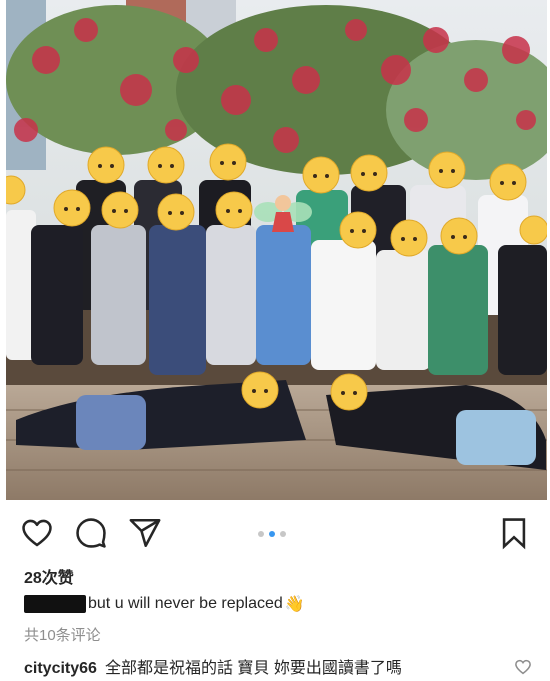 Image resolution: width=550 pixels, height=681 pixels. I want to click on post-caption: but u will never be replaced 👋, so click(164, 604).